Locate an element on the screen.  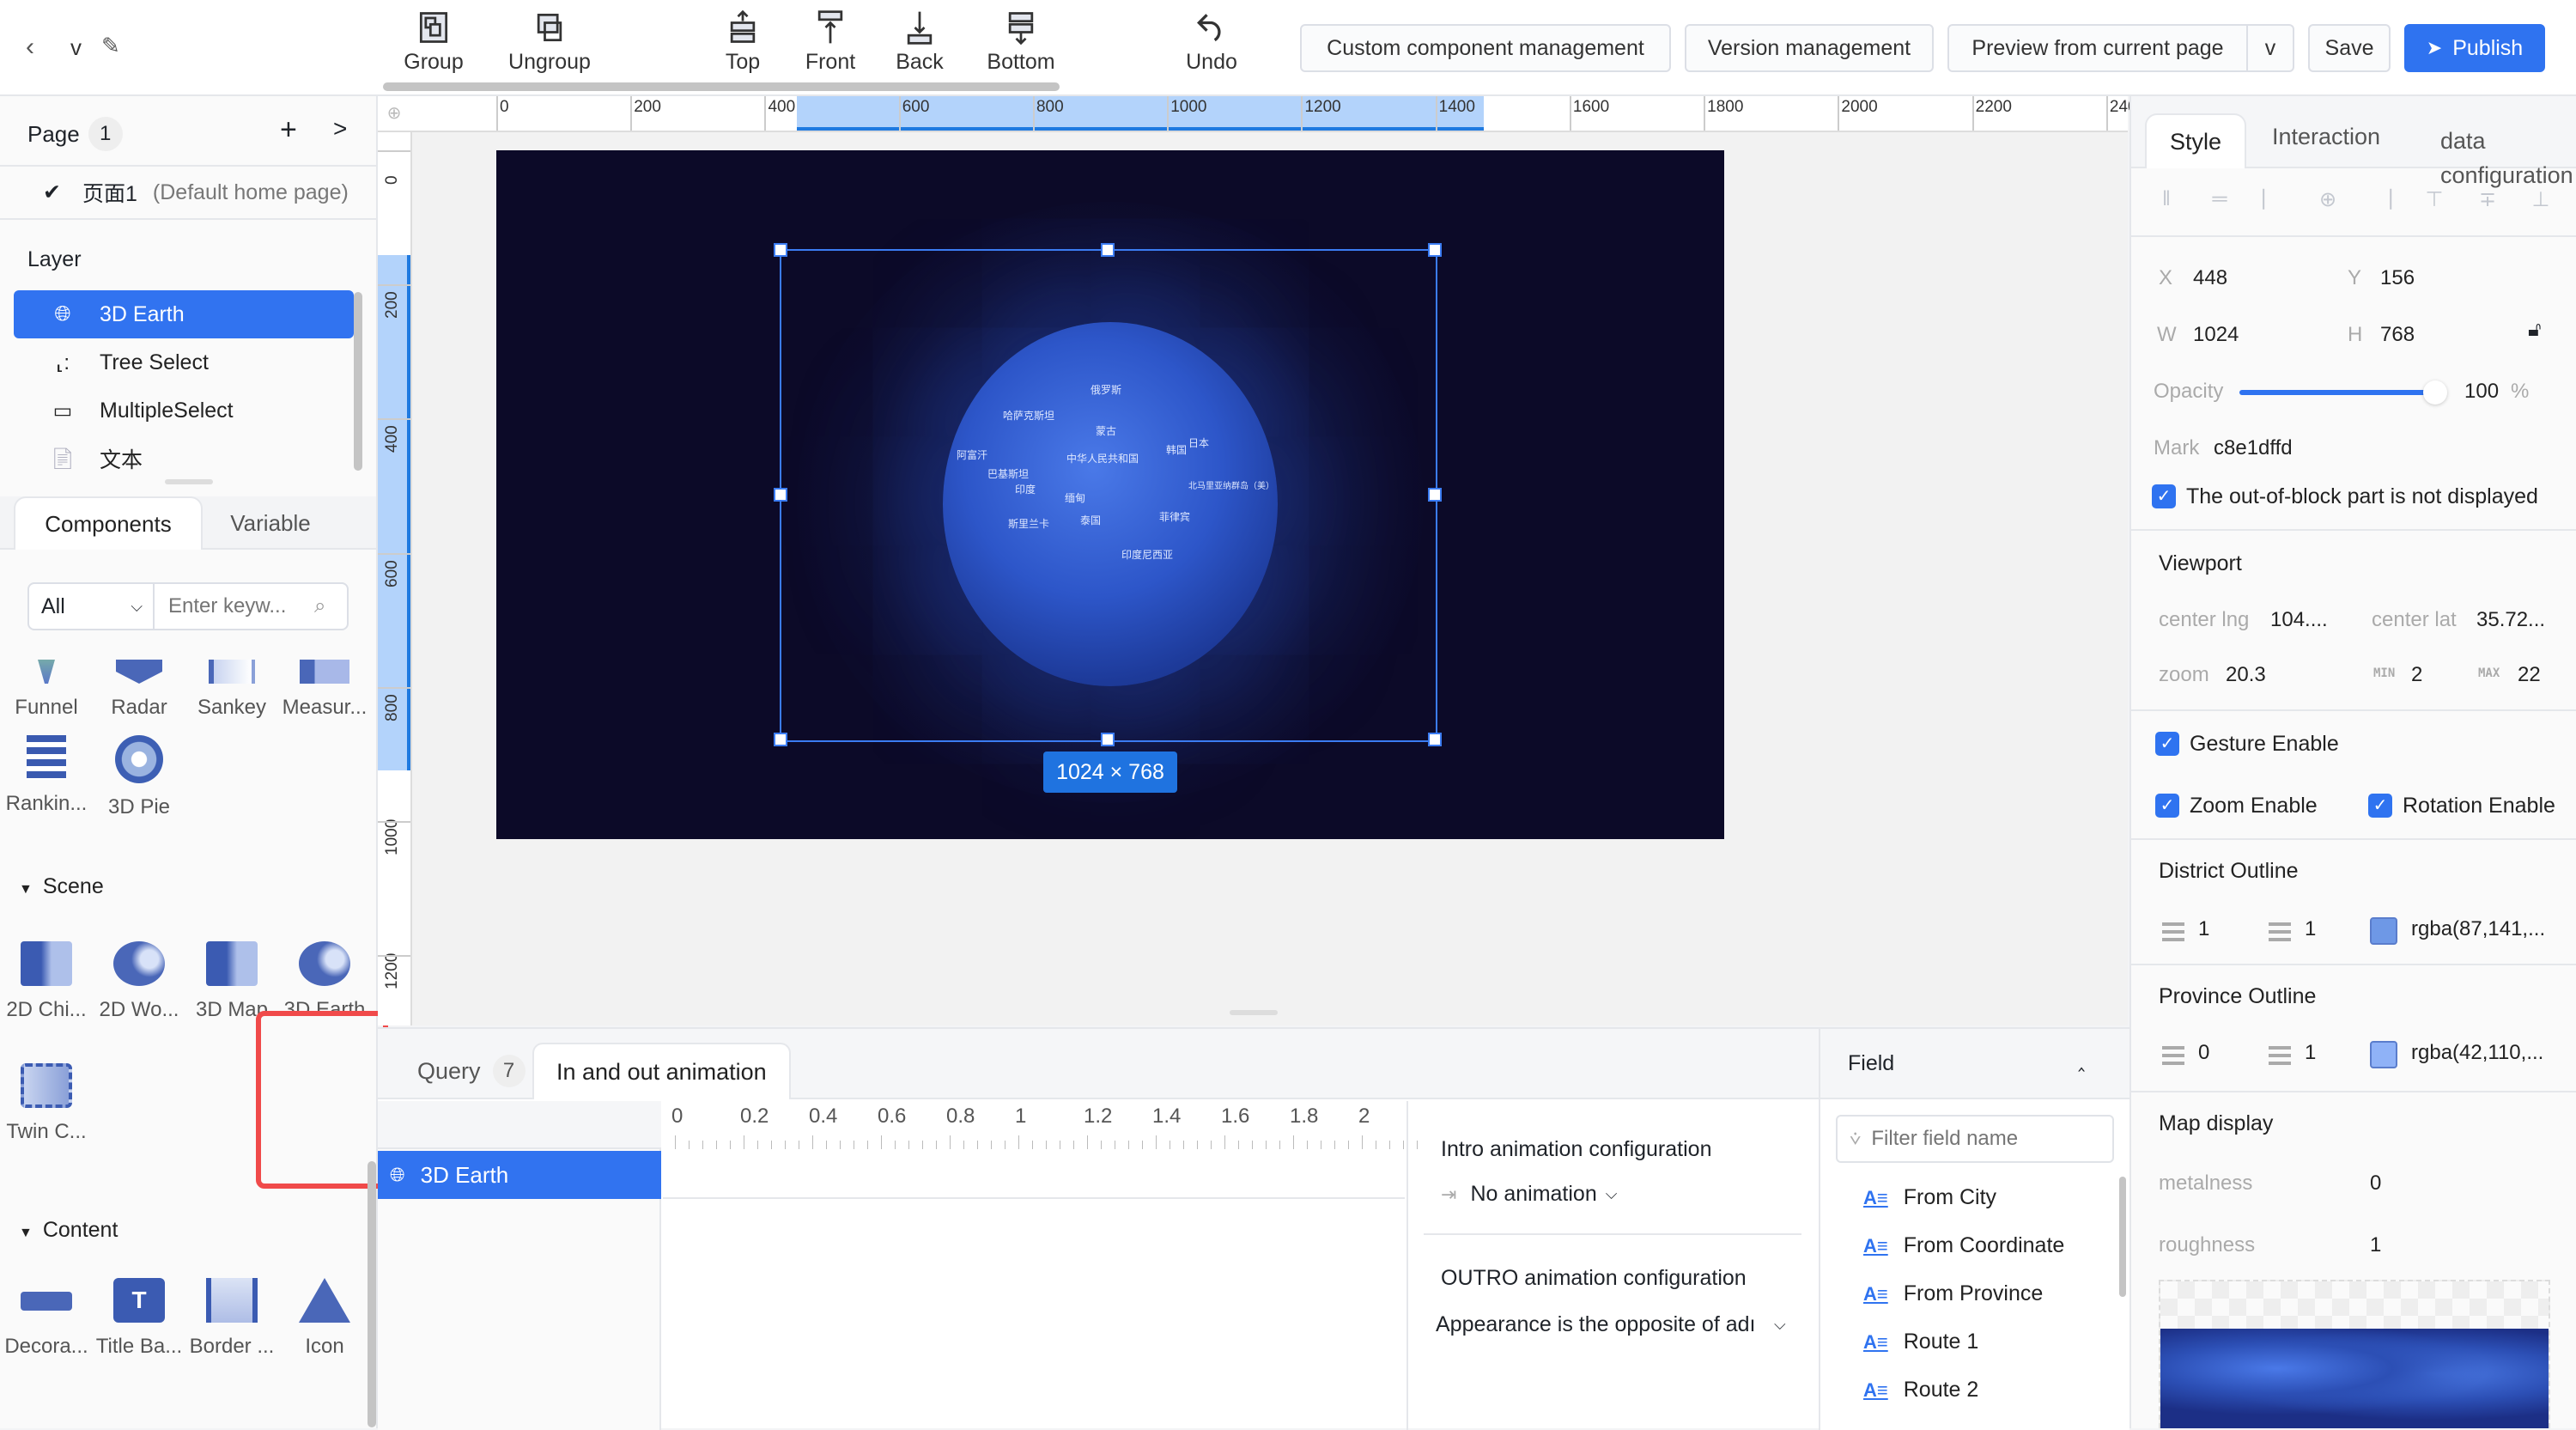
component-3d-earth: 3D Earth is located at coordinates (324, 981).